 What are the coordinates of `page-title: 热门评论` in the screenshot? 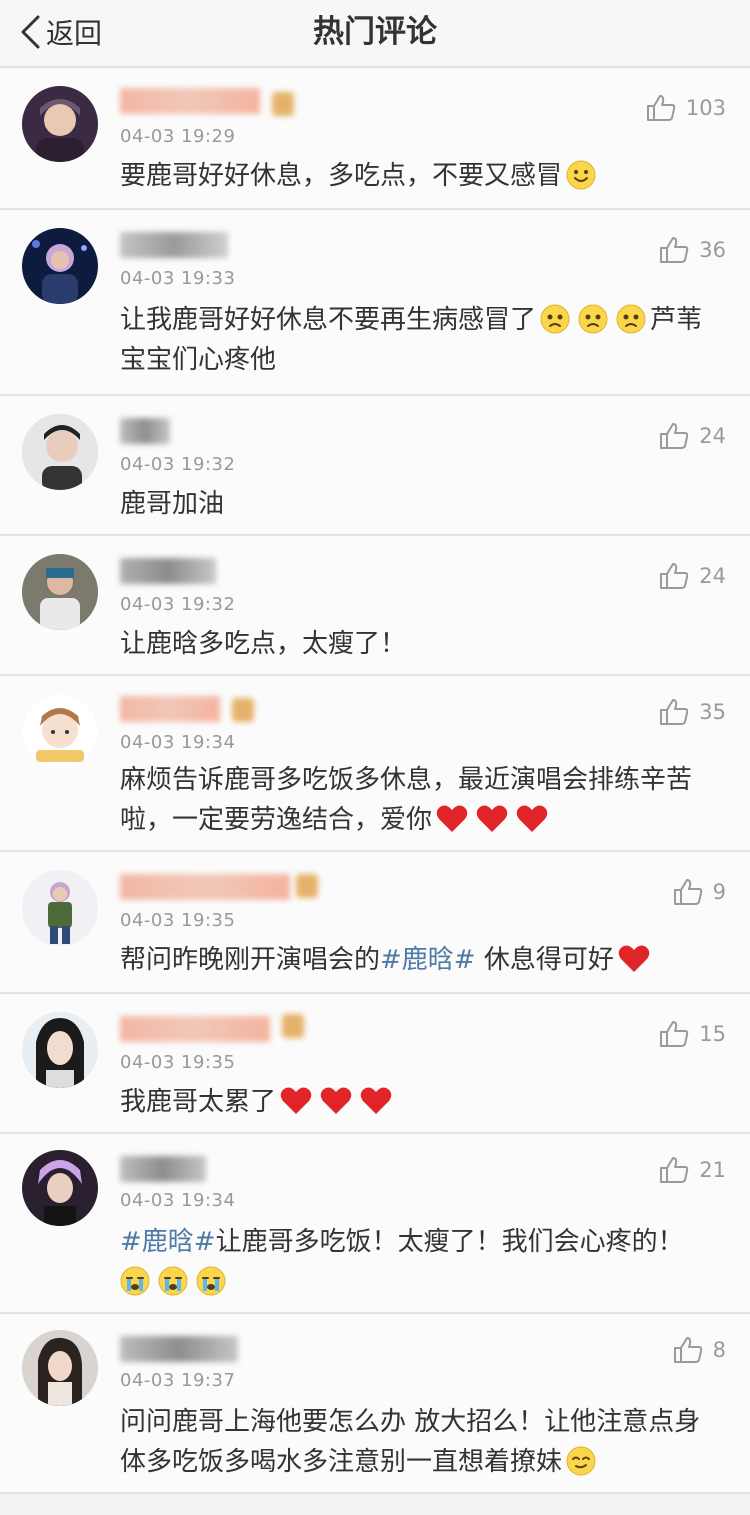 It's located at (375, 32).